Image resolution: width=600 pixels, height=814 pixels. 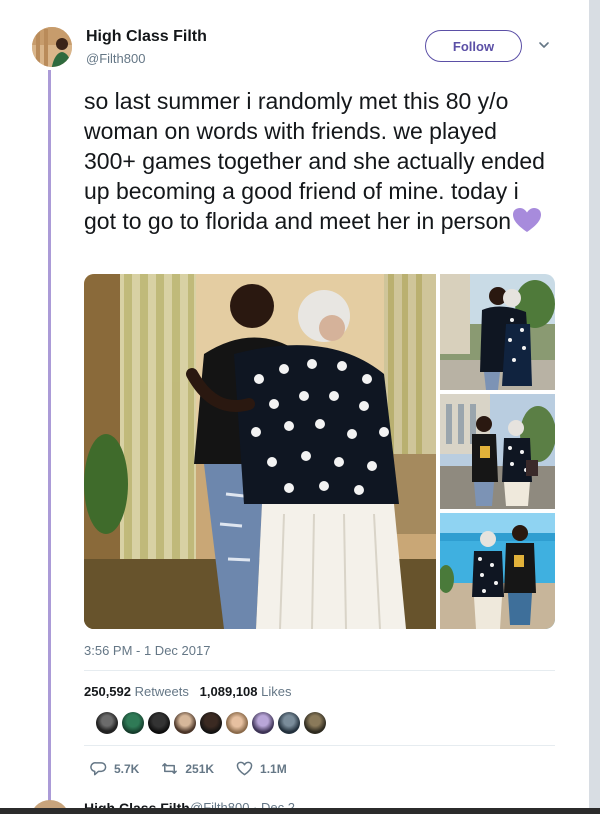 I want to click on retweet-count: 251K, so click(x=200, y=768).